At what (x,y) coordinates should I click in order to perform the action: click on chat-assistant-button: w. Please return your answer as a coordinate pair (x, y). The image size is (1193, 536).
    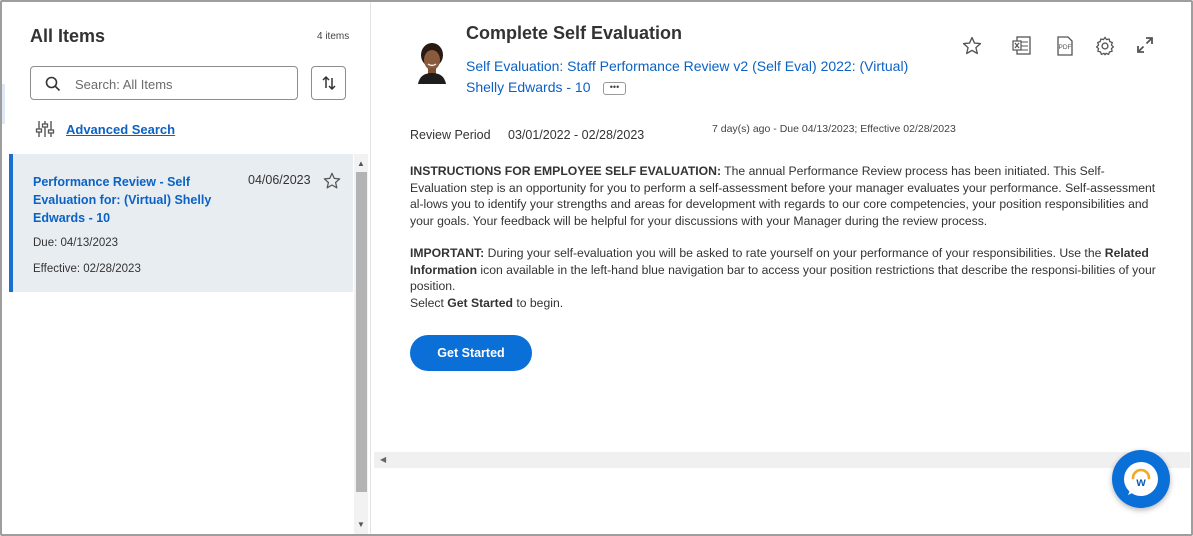
    Looking at the image, I should click on (1141, 479).